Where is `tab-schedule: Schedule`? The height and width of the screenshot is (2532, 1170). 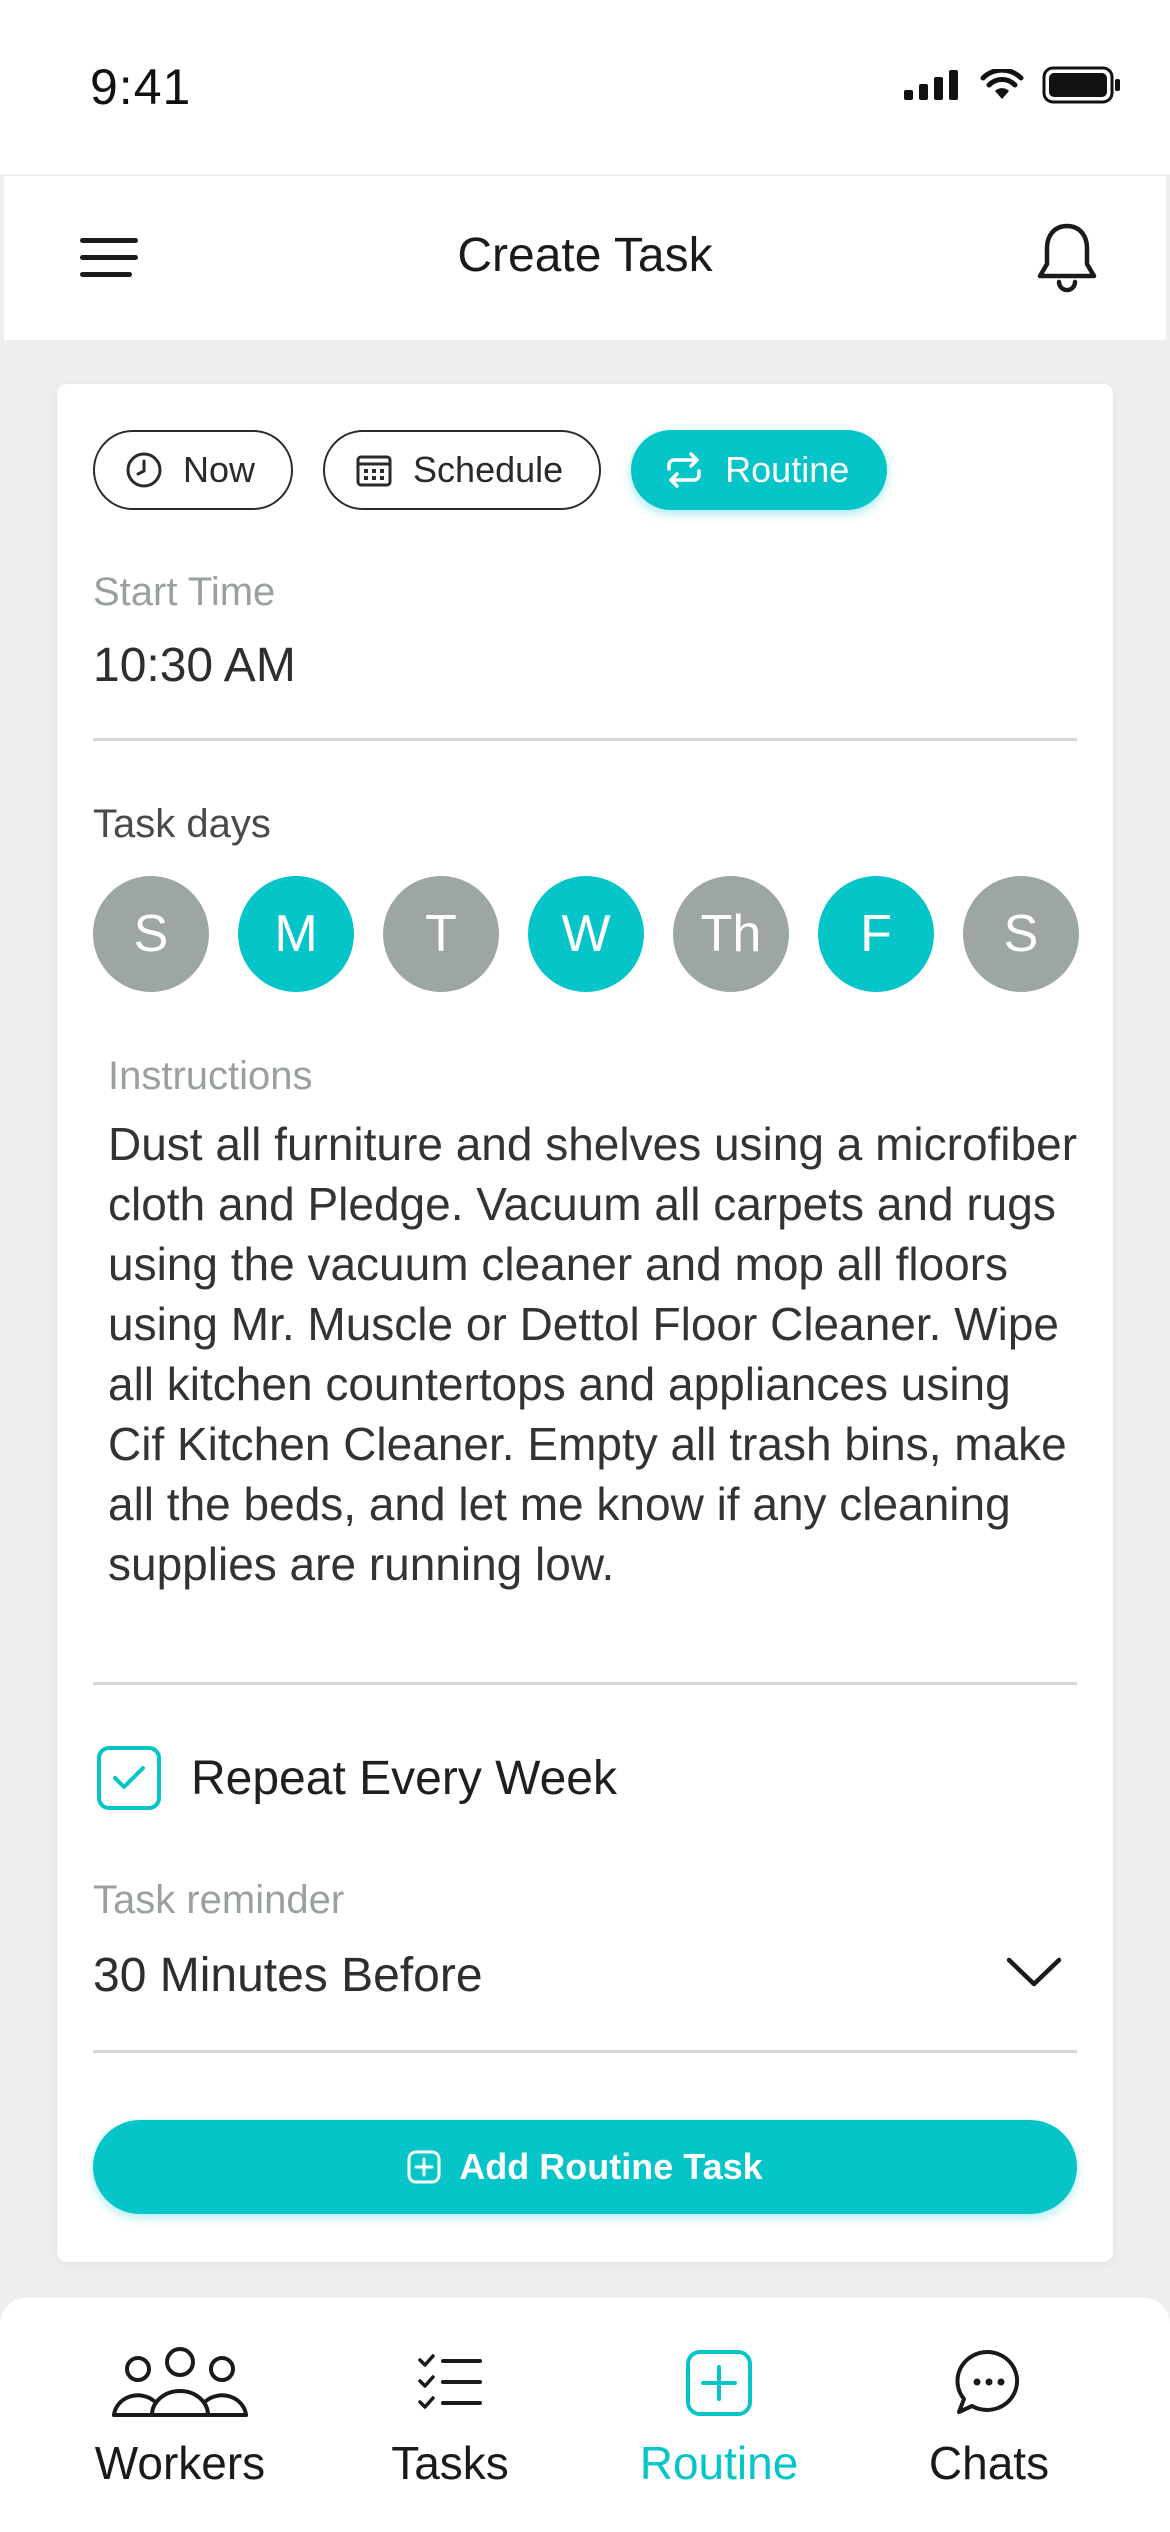 tab-schedule: Schedule is located at coordinates (462, 470).